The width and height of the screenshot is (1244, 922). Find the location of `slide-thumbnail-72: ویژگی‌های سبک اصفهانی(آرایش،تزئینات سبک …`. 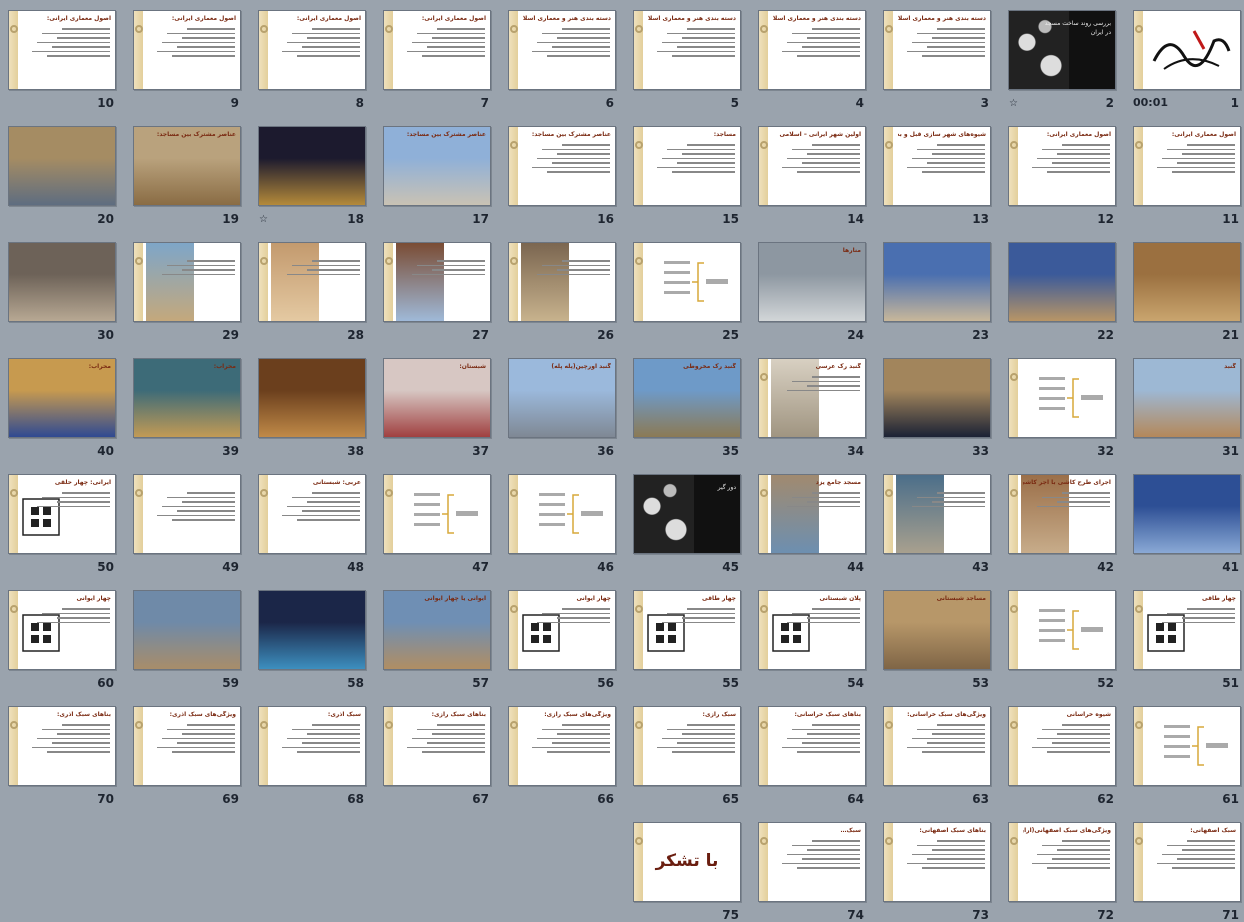

slide-thumbnail-72: ویژگی‌های سبک اصفهانی(آرایش،تزئینات سبک … is located at coordinates (1062, 872).